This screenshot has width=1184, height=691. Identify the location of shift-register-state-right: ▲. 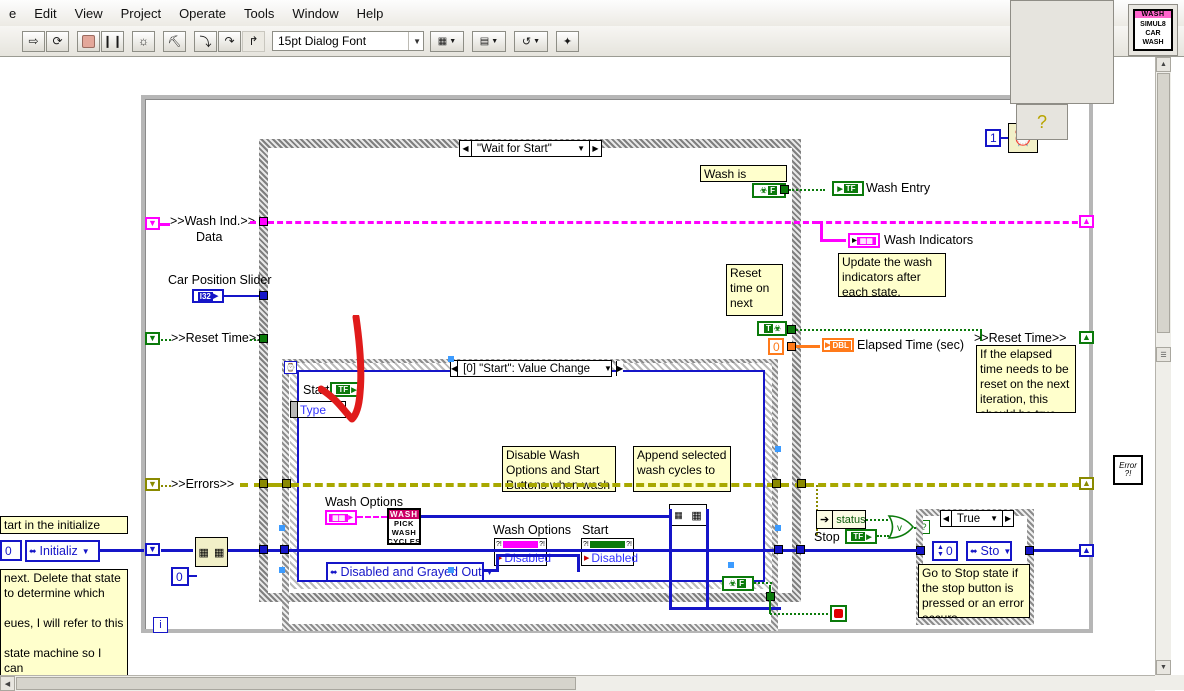
(1086, 550).